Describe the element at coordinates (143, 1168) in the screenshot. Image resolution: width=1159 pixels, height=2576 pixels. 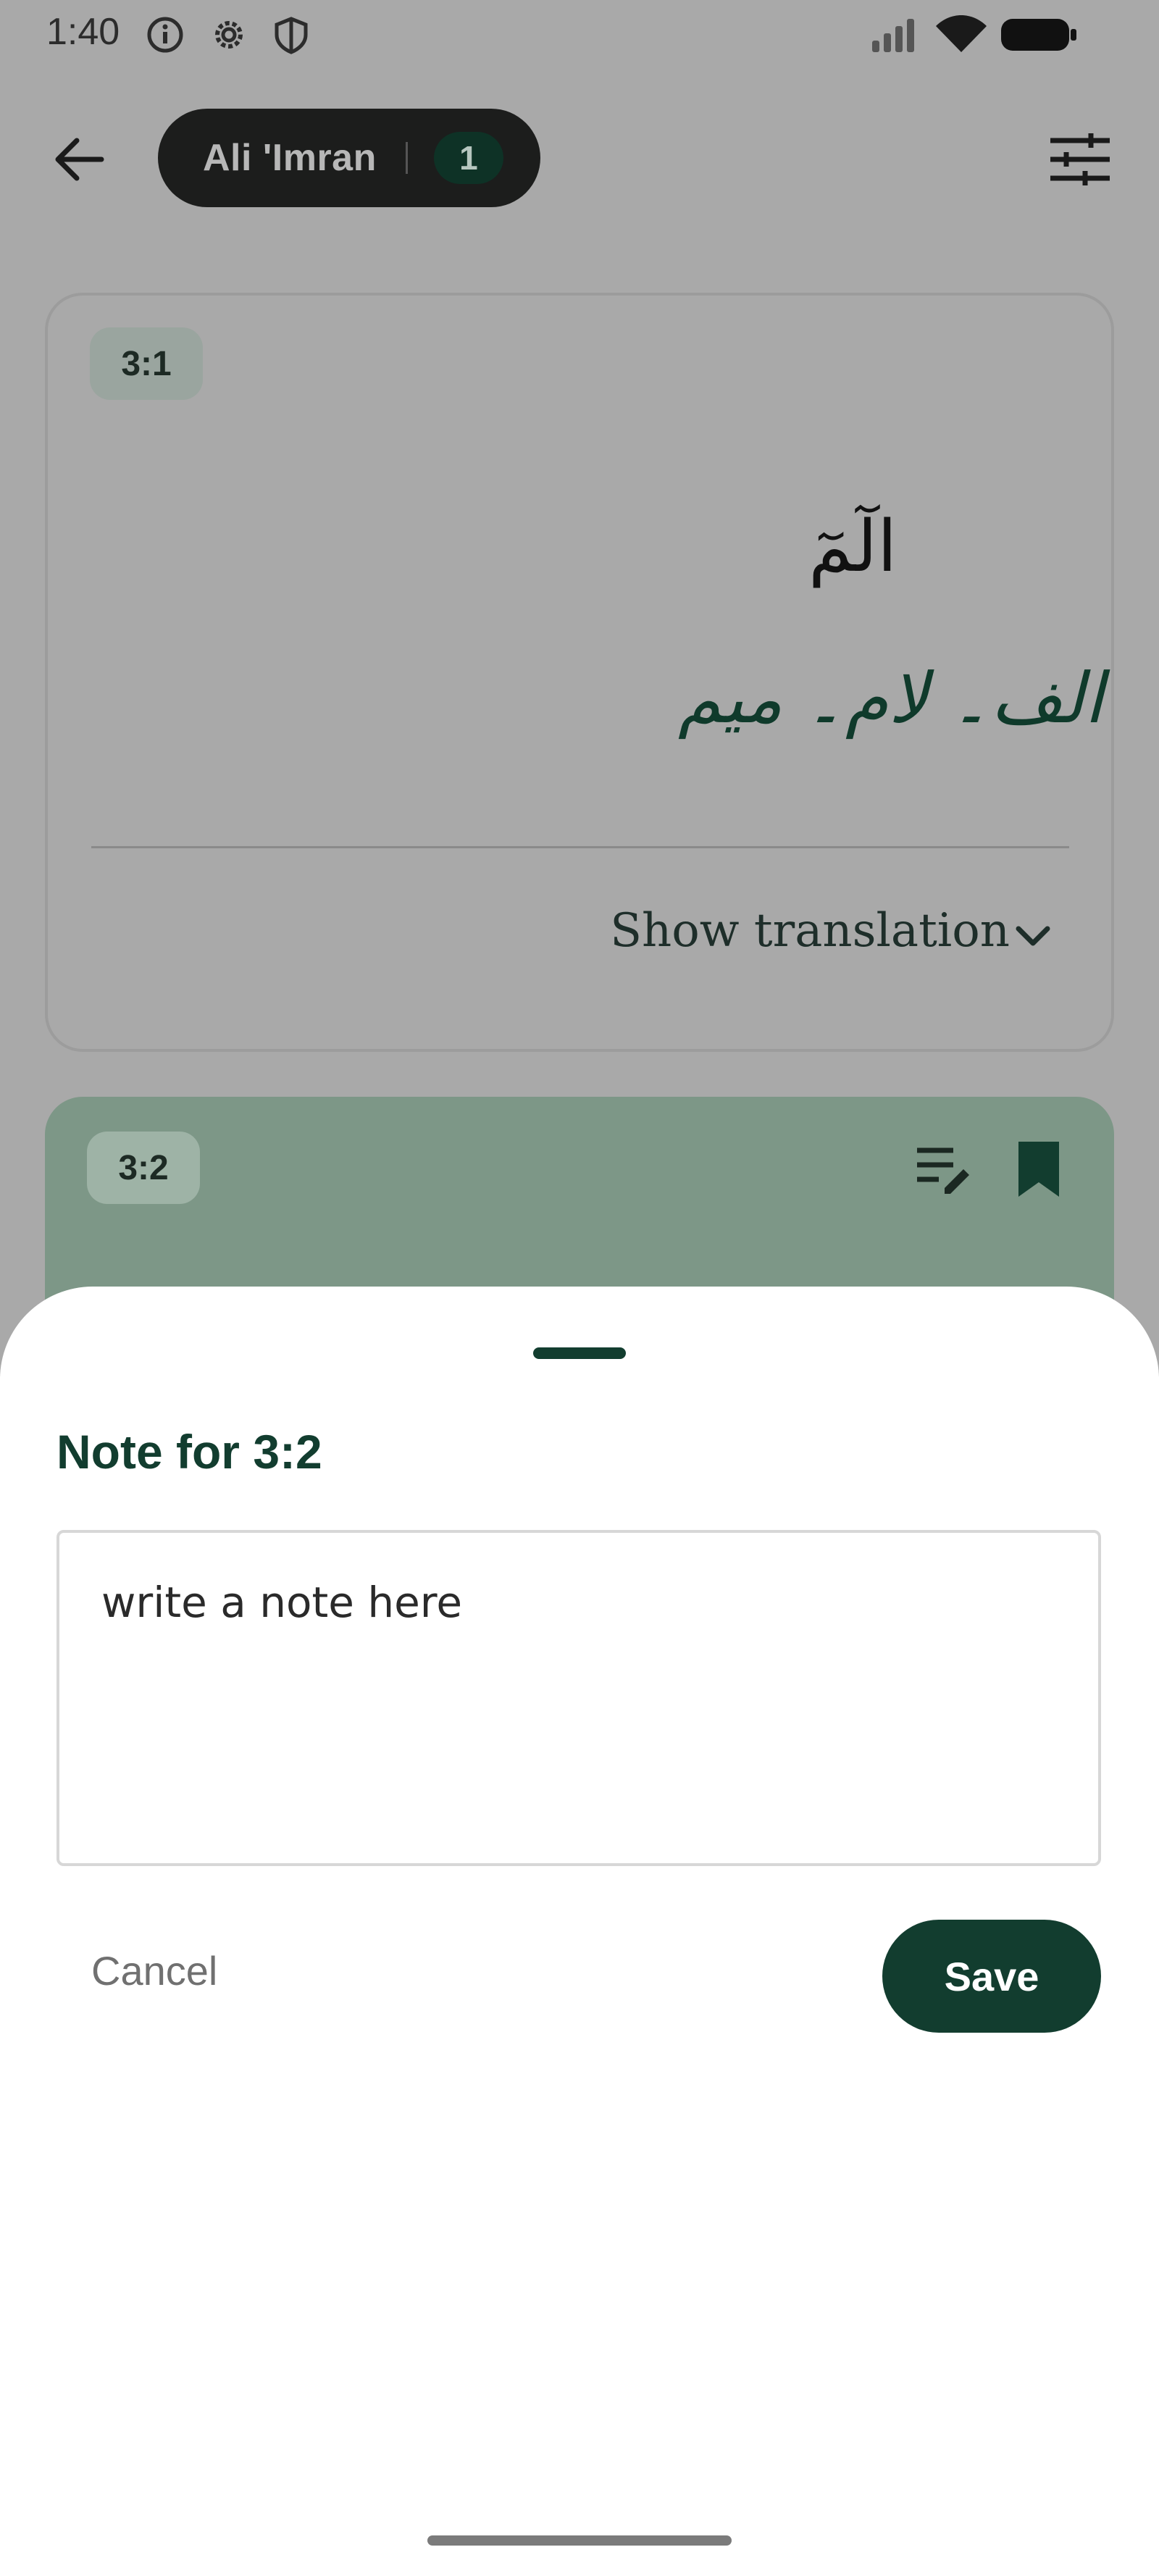
I see `verse-number-badge: 3:2` at that location.